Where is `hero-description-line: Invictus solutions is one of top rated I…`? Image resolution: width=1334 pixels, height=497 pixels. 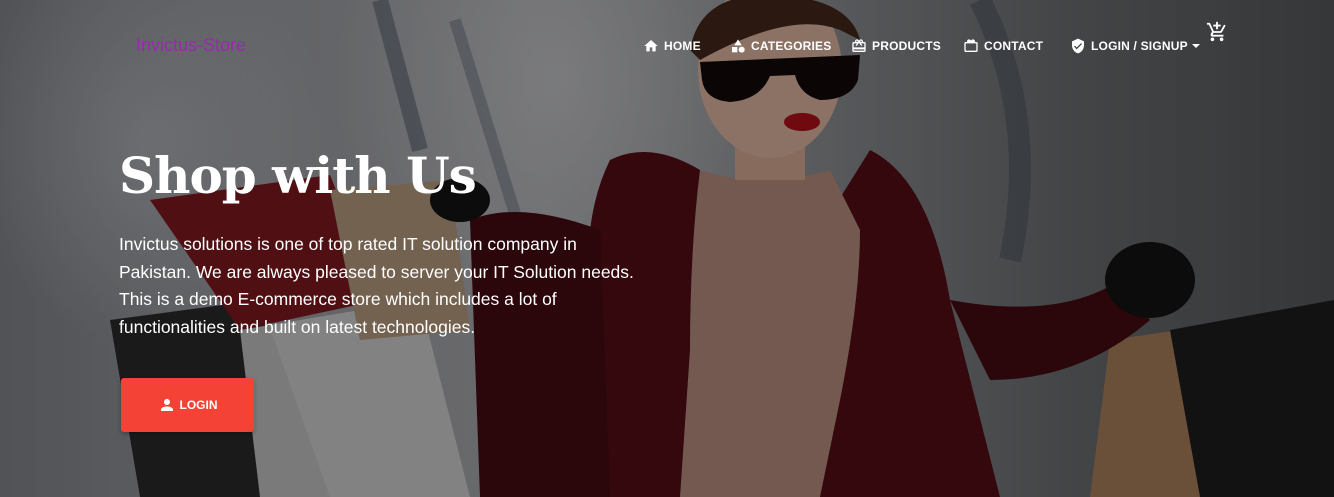
hero-description-line: Invictus solutions is one of top rated I… is located at coordinates (348, 244).